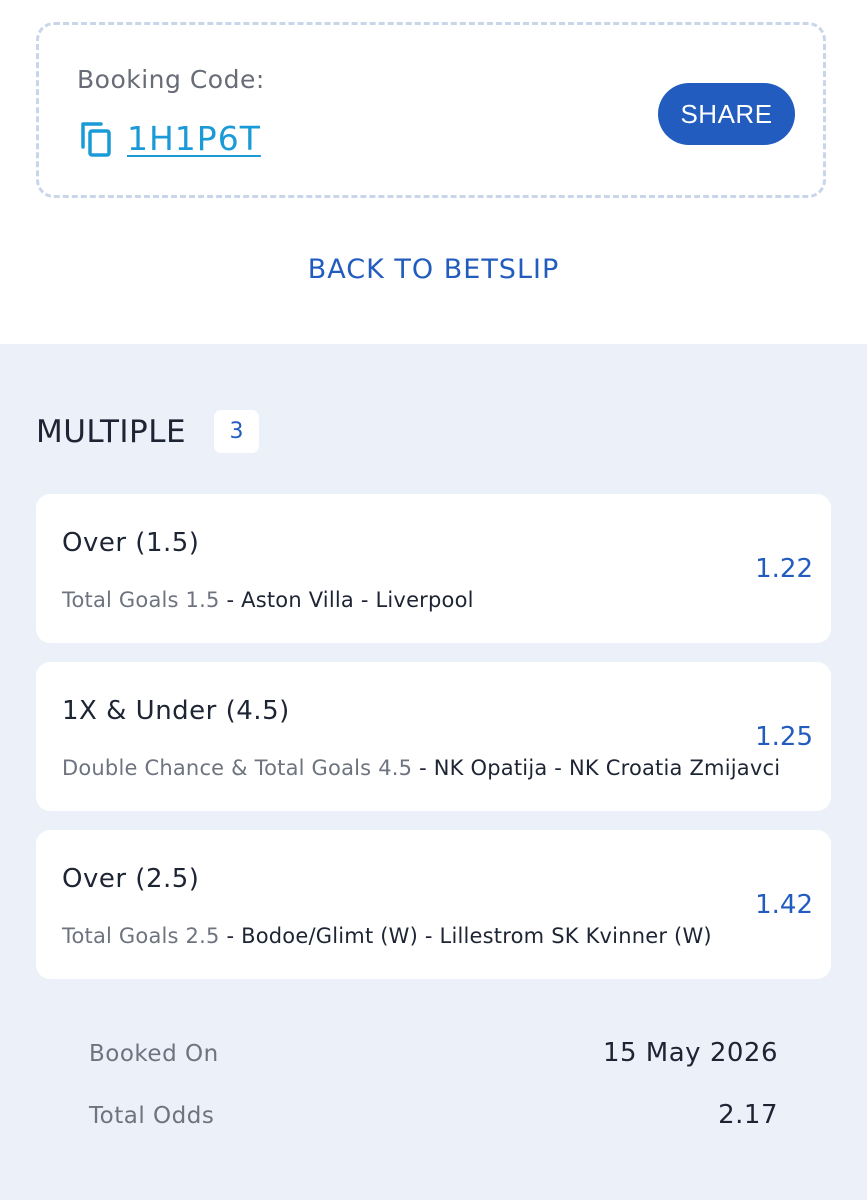 This screenshot has width=867, height=1200. What do you see at coordinates (141, 936) in the screenshot?
I see `bet-market: Total Goals 2.5` at bounding box center [141, 936].